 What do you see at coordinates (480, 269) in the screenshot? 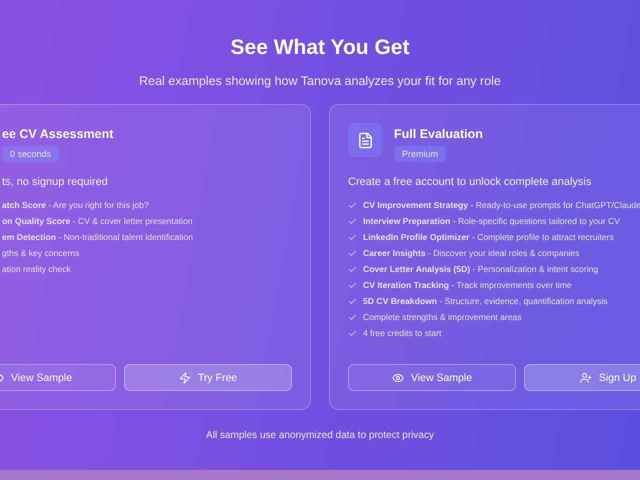
I see `feature-text: Cover Letter Analysis (5D) - Personalization & intent scoring` at bounding box center [480, 269].